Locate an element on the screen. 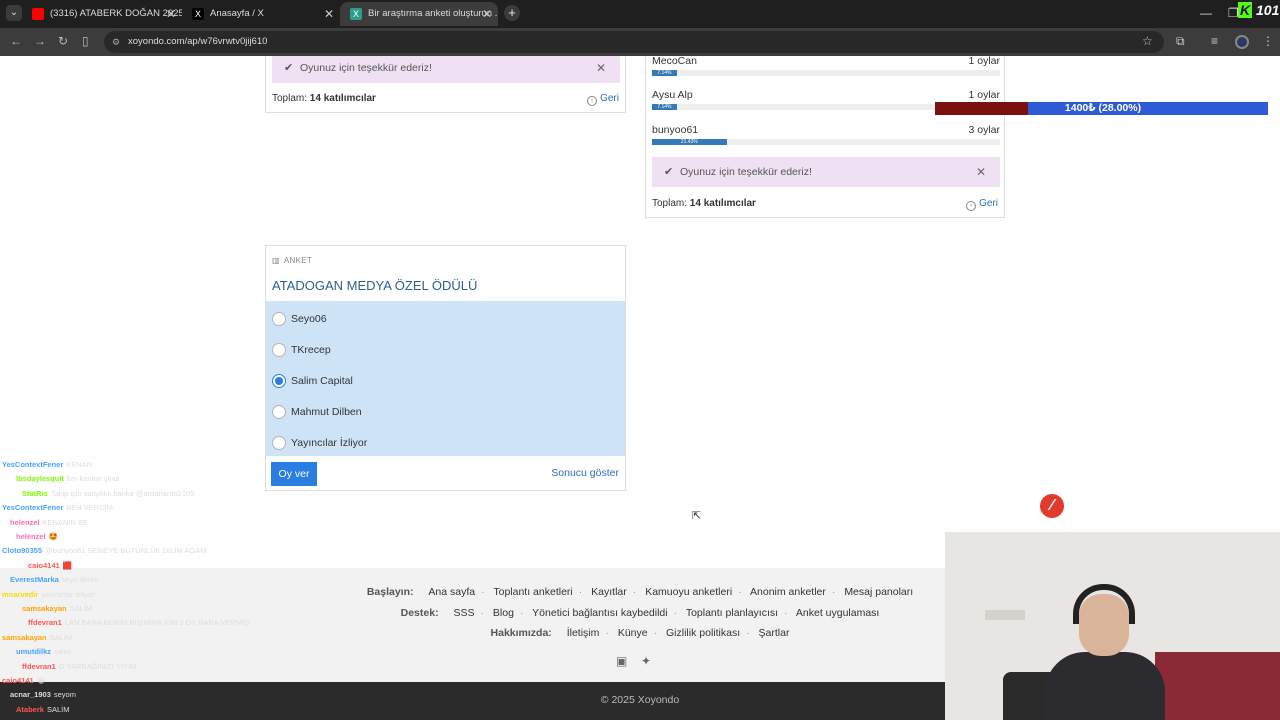 The height and width of the screenshot is (720, 1280). footer-link: Yönetici bağlantısı kaybedildi is located at coordinates (599, 613).